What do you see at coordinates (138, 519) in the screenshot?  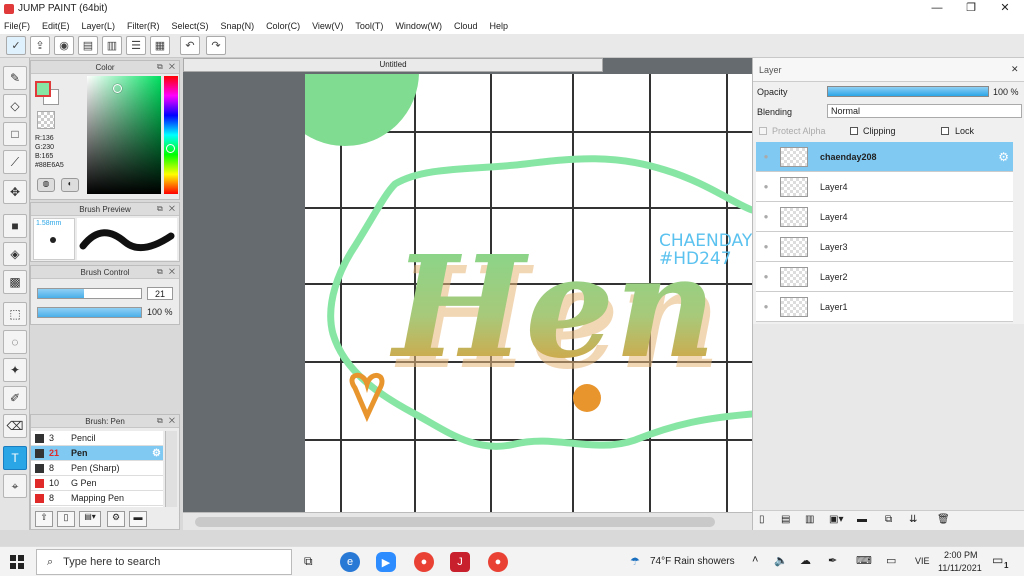 I see `brush-folder-icon: ▬` at bounding box center [138, 519].